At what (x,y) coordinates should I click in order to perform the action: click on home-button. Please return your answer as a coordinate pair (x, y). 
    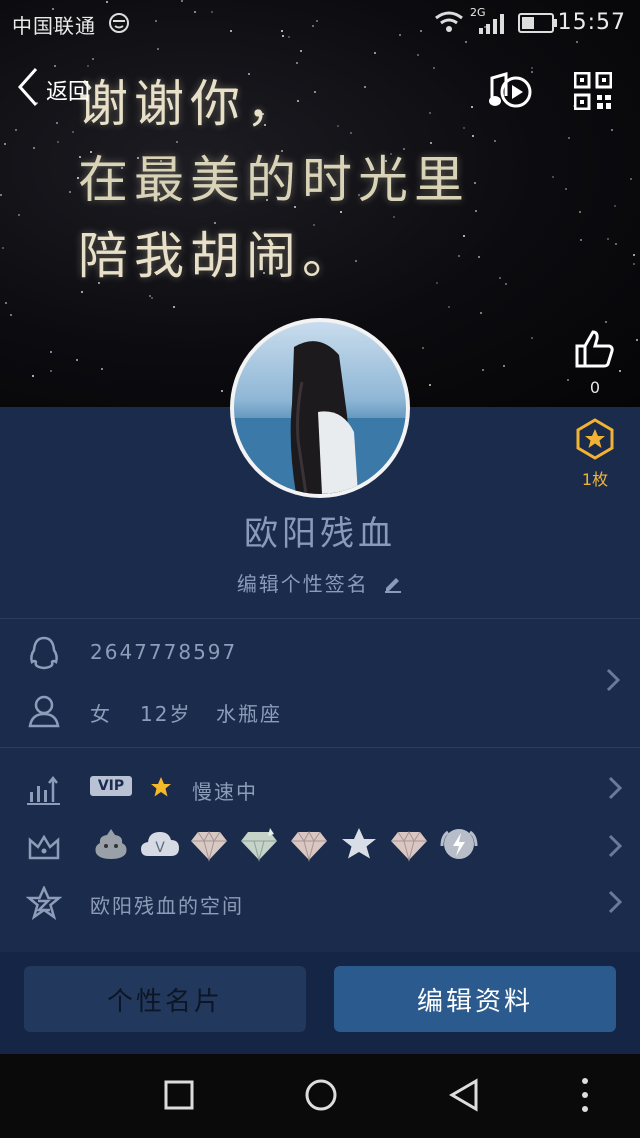
    Looking at the image, I should click on (321, 1097).